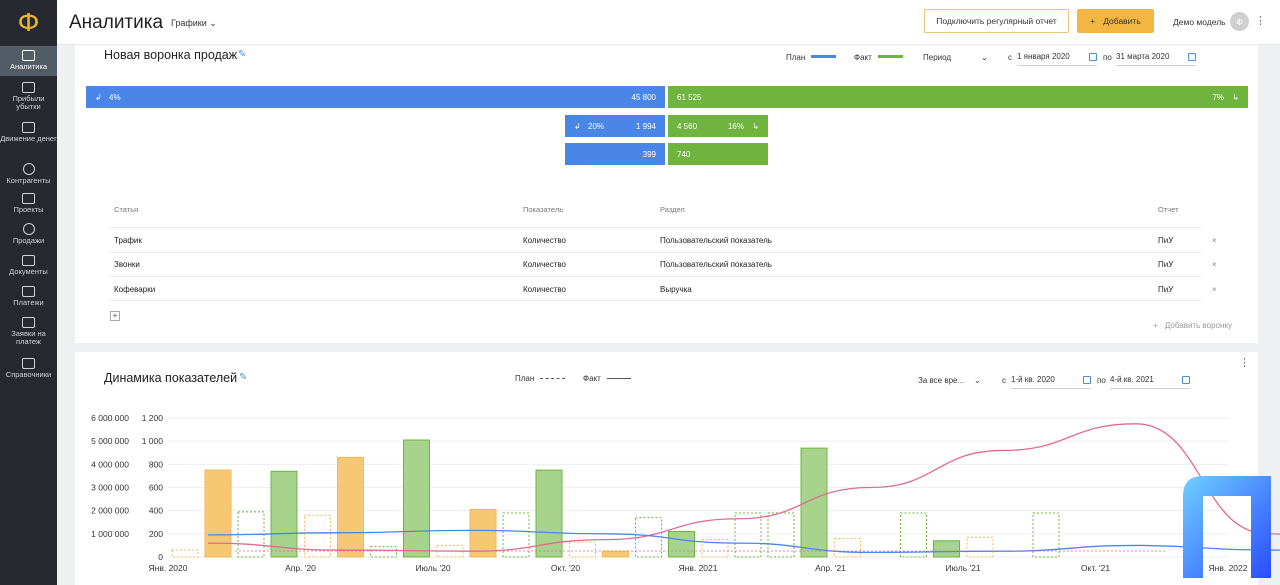 The image size is (1280, 585). Describe the element at coordinates (153, 441) in the screenshot. I see `right-axis-tick: 1 000` at that location.